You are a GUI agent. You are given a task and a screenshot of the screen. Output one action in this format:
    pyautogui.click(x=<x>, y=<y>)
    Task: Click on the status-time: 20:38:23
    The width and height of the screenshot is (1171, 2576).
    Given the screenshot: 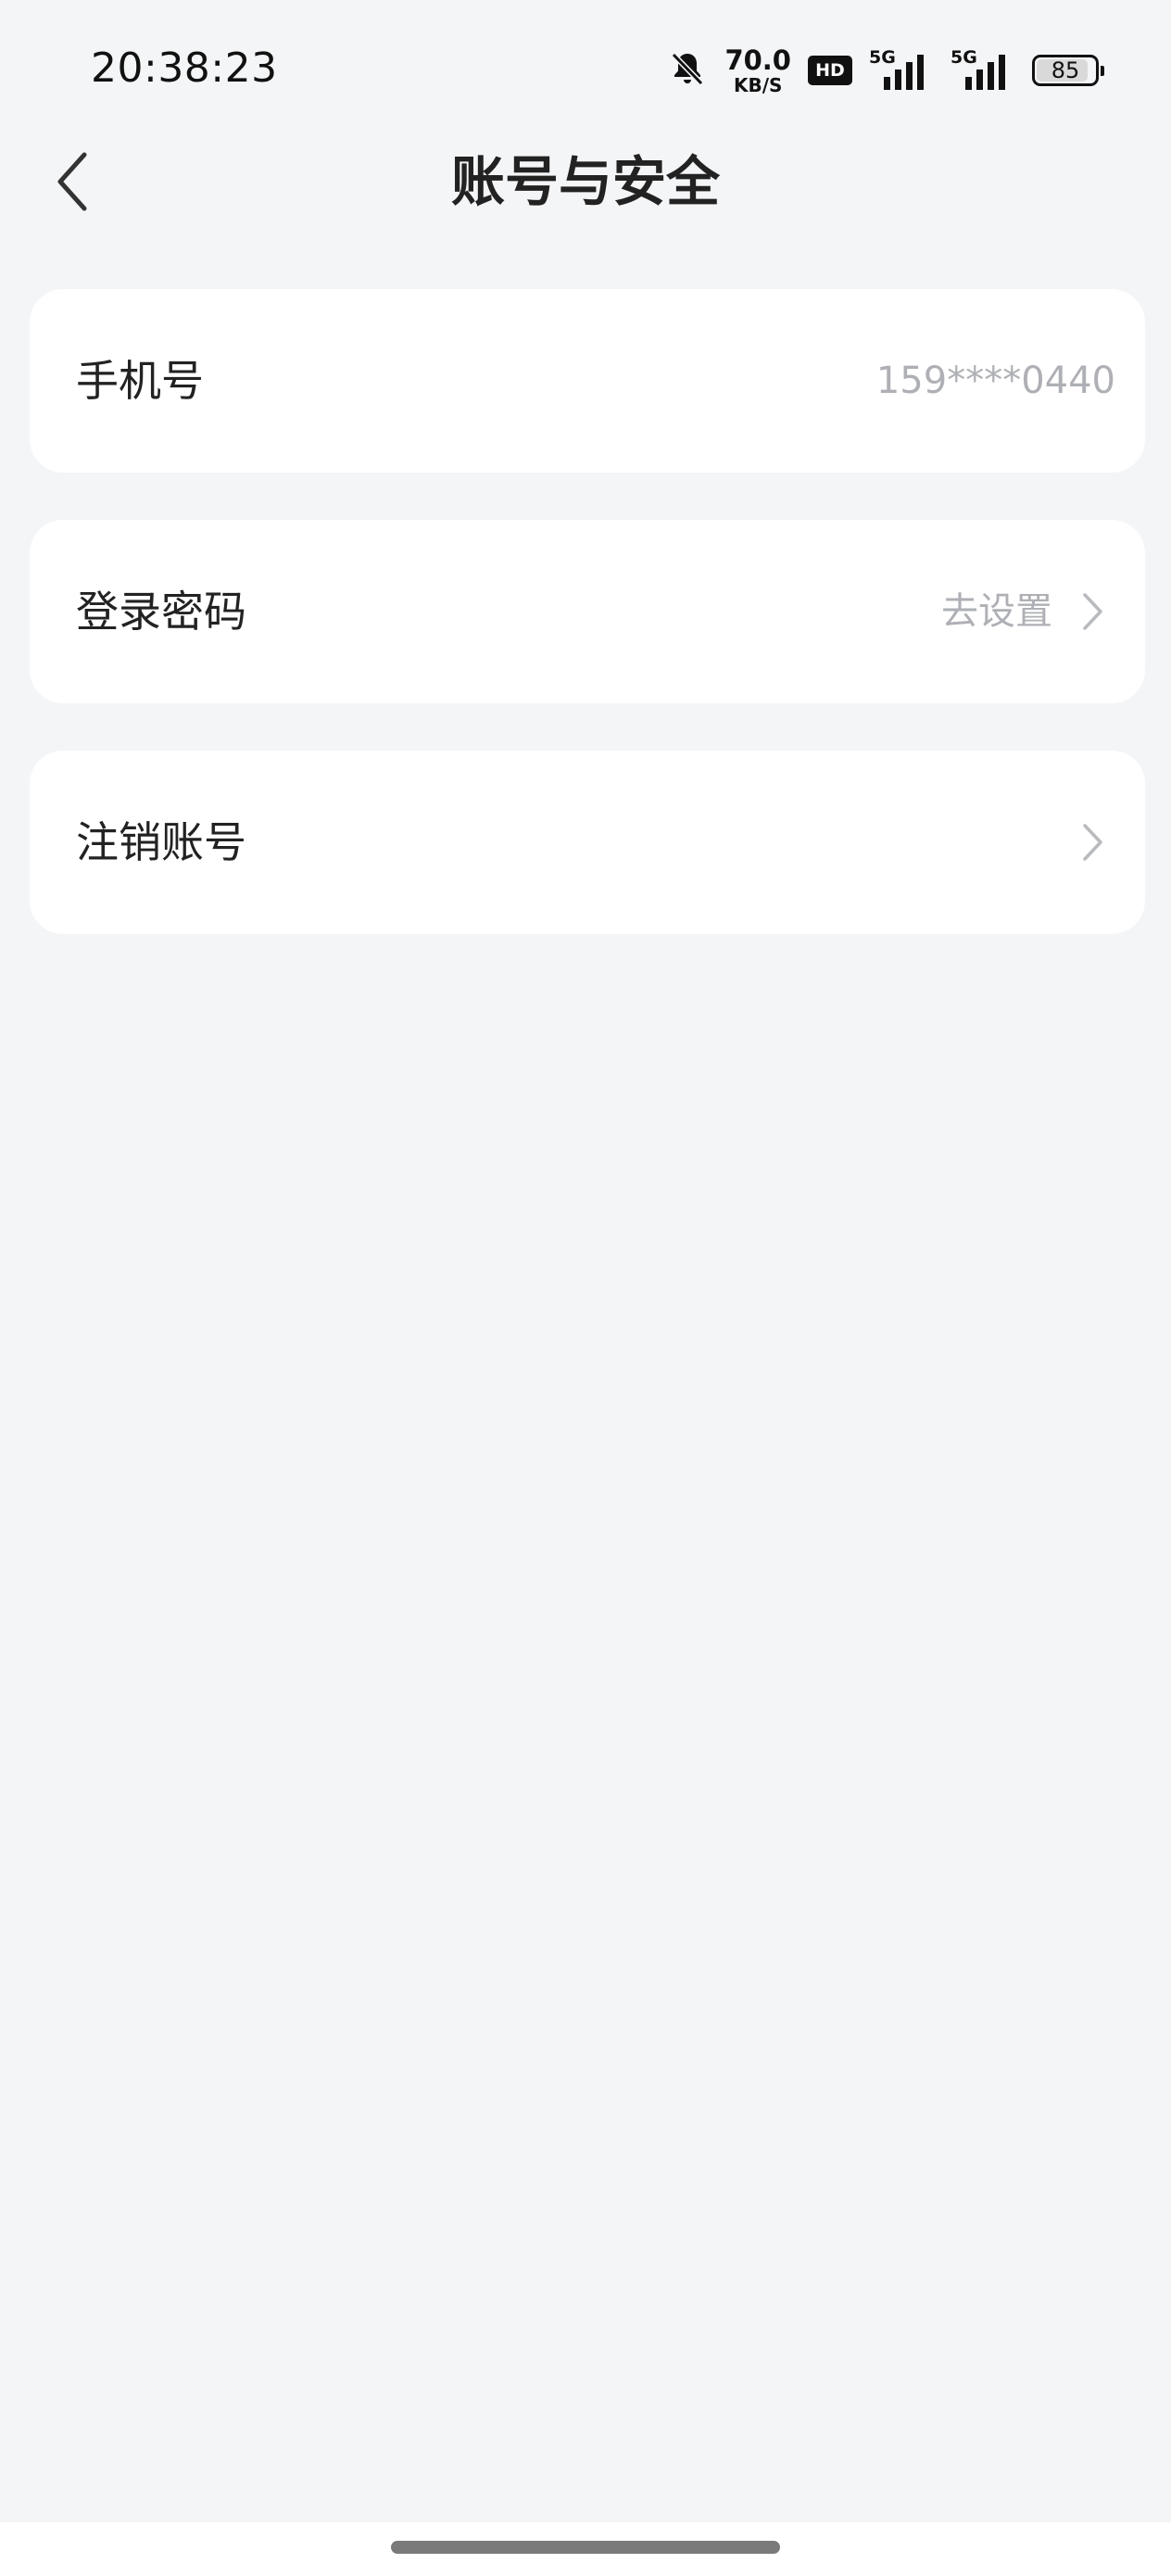 What is the action you would take?
    pyautogui.click(x=185, y=68)
    